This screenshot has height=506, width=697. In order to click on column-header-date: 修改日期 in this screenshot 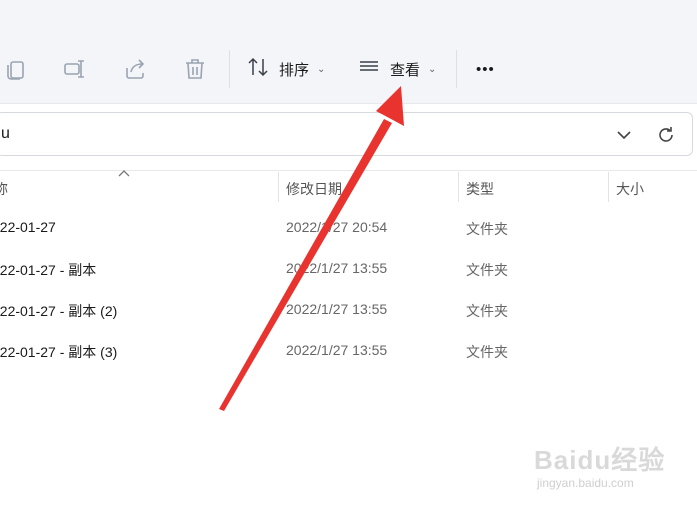, I will do `click(314, 189)`.